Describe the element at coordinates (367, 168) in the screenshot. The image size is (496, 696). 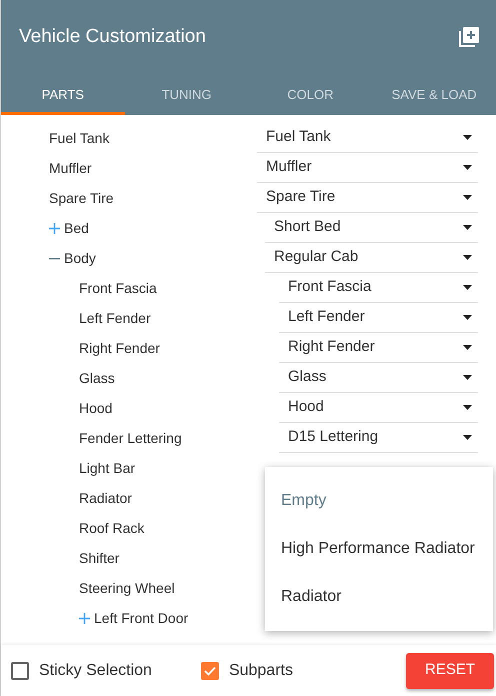
I see `part-select: Muffler` at that location.